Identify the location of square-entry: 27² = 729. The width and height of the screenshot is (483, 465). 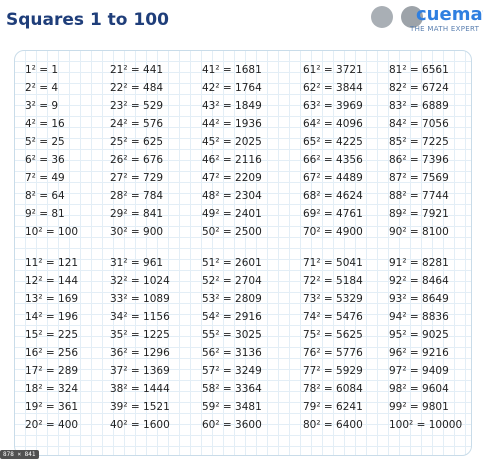
(137, 178).